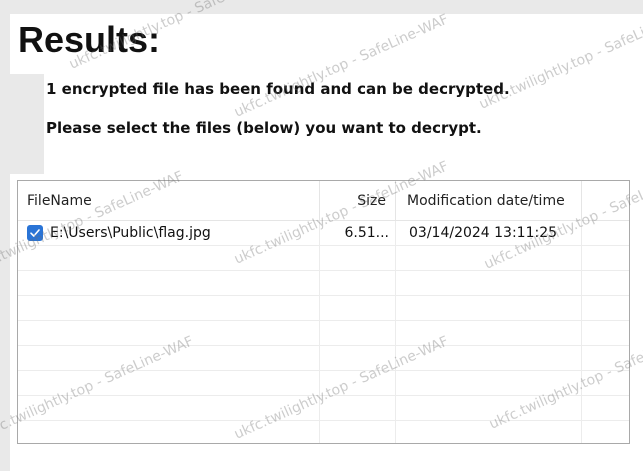 The image size is (643, 471). What do you see at coordinates (130, 233) in the screenshot?
I see `file-name: E:\Users\Public\flag.jpg` at bounding box center [130, 233].